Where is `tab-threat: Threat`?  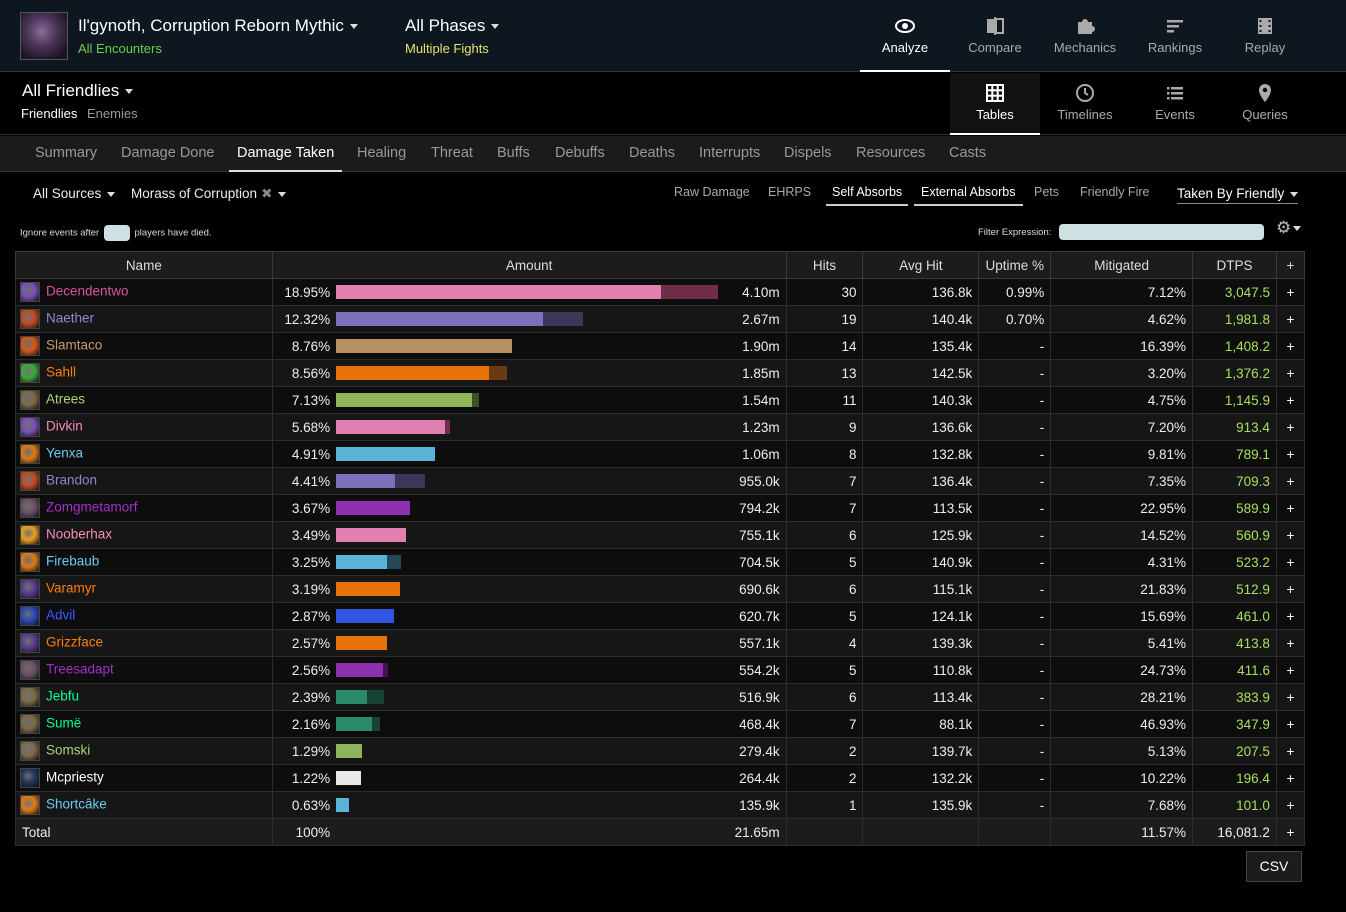 tab-threat: Threat is located at coordinates (452, 154).